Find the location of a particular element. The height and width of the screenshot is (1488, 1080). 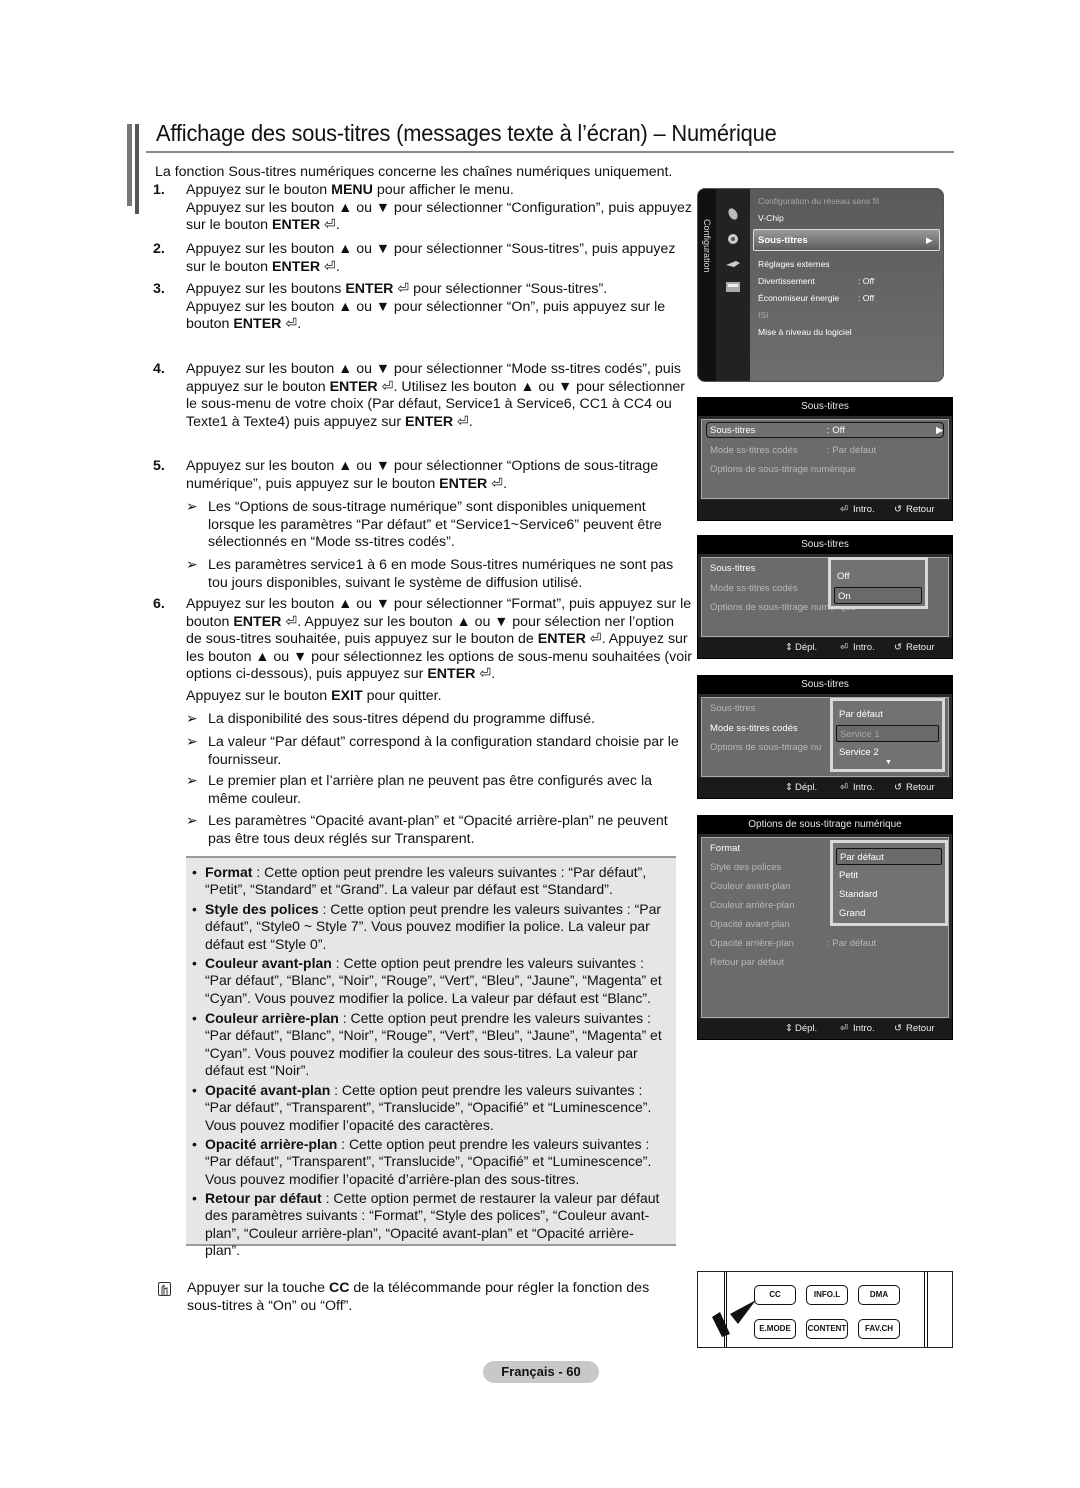

row-format: Format is located at coordinates (725, 848).